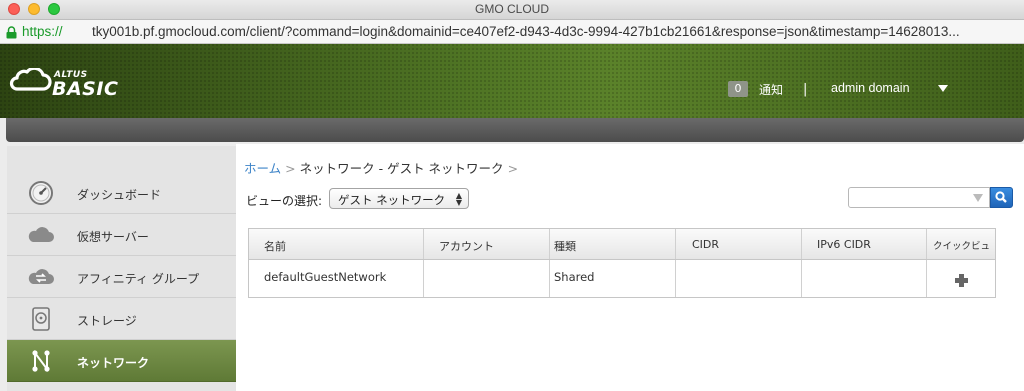 This screenshot has height=391, width=1024. I want to click on sidebar-item-virtual-servers: 仮想サーバー, so click(121, 235).